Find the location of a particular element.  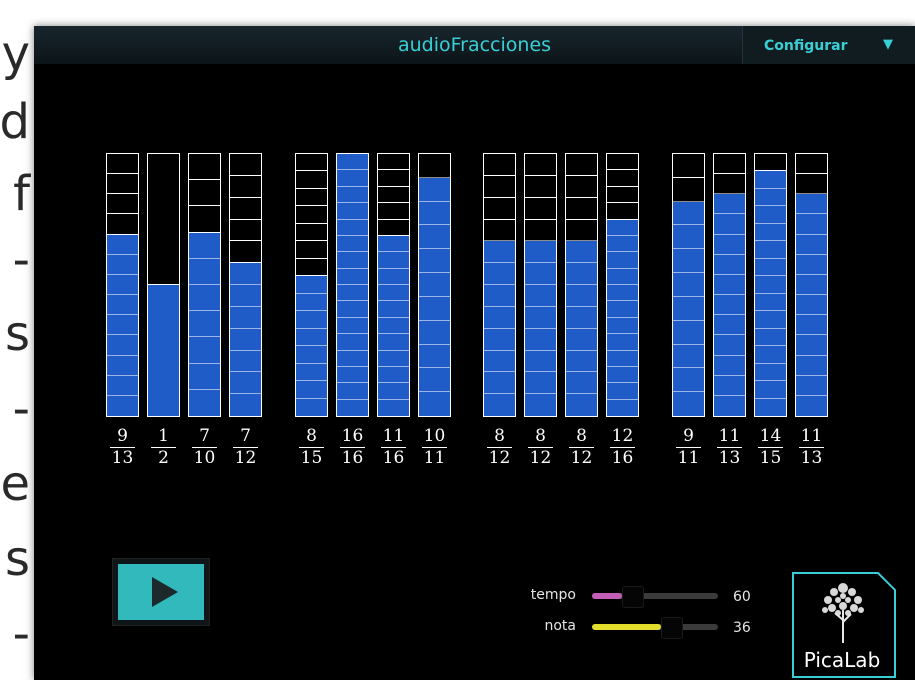

fraction-denominator: 2 is located at coordinates (163, 458).